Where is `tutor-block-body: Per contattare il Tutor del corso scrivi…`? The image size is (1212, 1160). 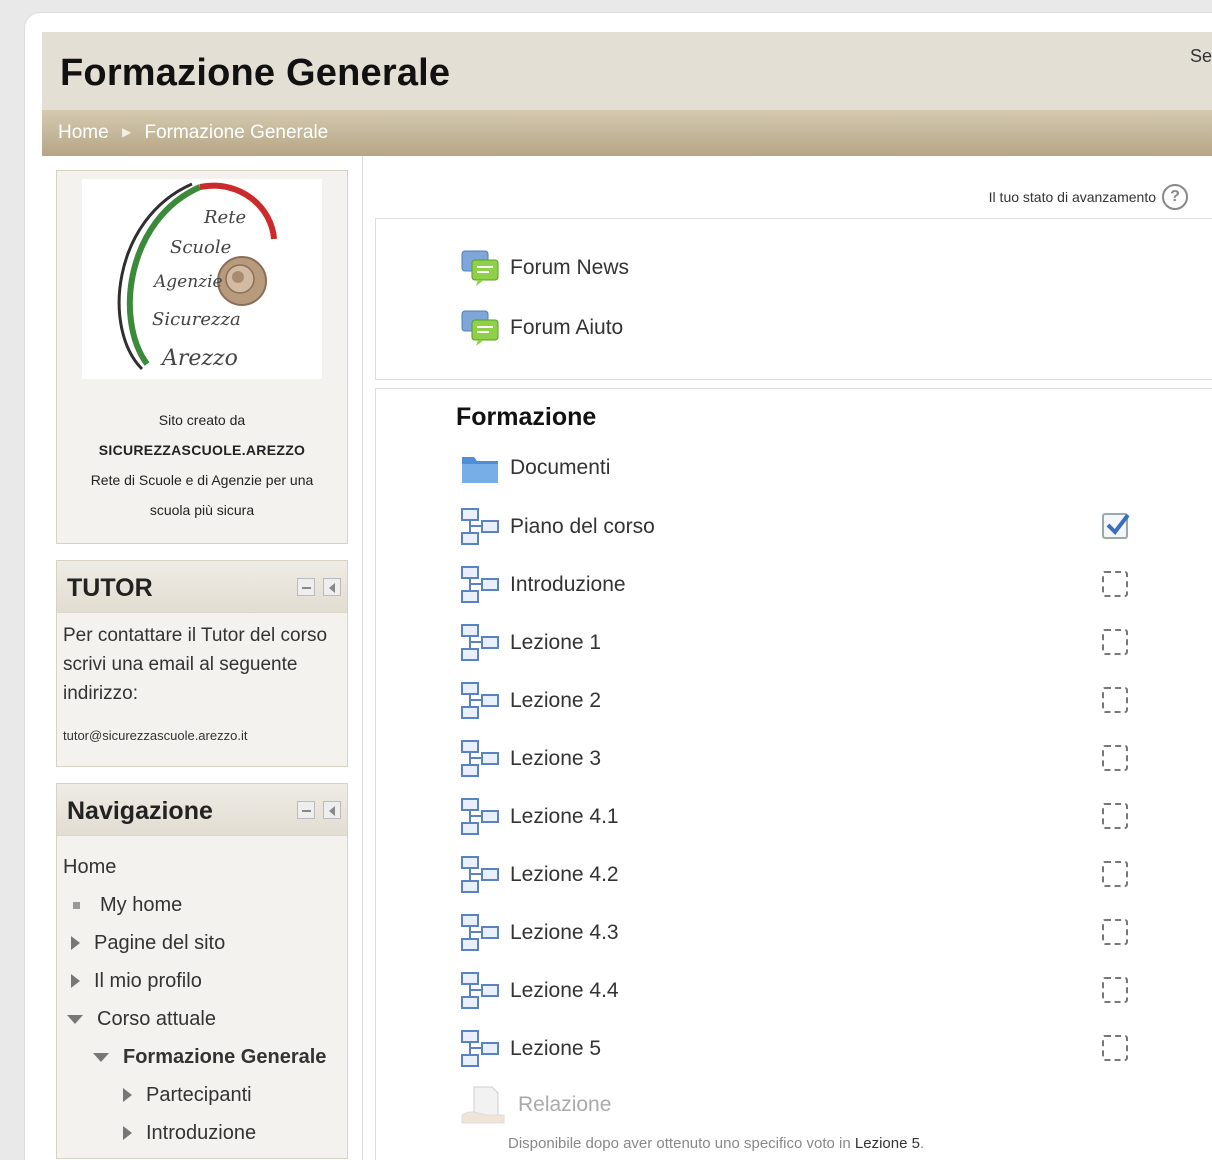 tutor-block-body: Per contattare il Tutor del corso scrivi… is located at coordinates (202, 689).